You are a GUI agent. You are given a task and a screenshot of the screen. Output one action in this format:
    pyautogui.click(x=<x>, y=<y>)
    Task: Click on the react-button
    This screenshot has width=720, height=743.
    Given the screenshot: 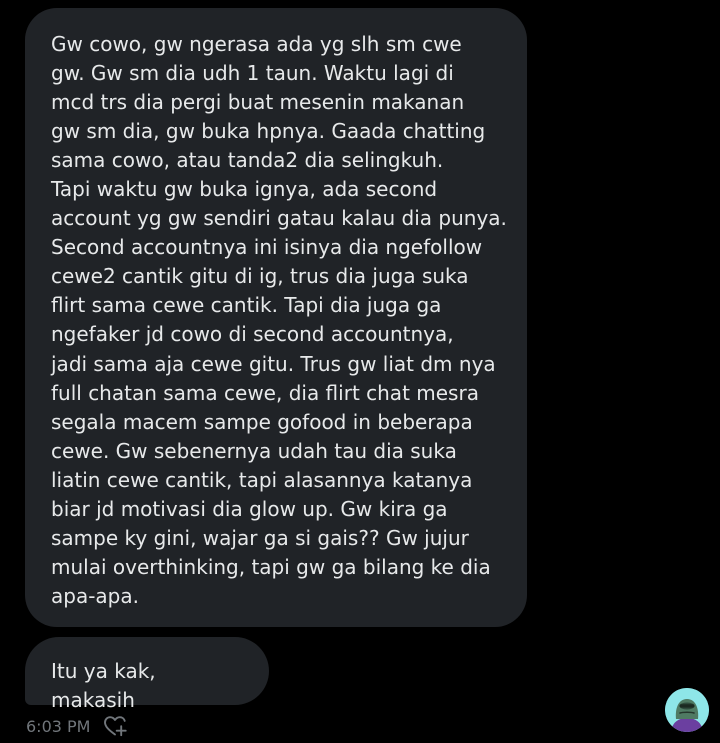 What is the action you would take?
    pyautogui.click(x=115, y=726)
    